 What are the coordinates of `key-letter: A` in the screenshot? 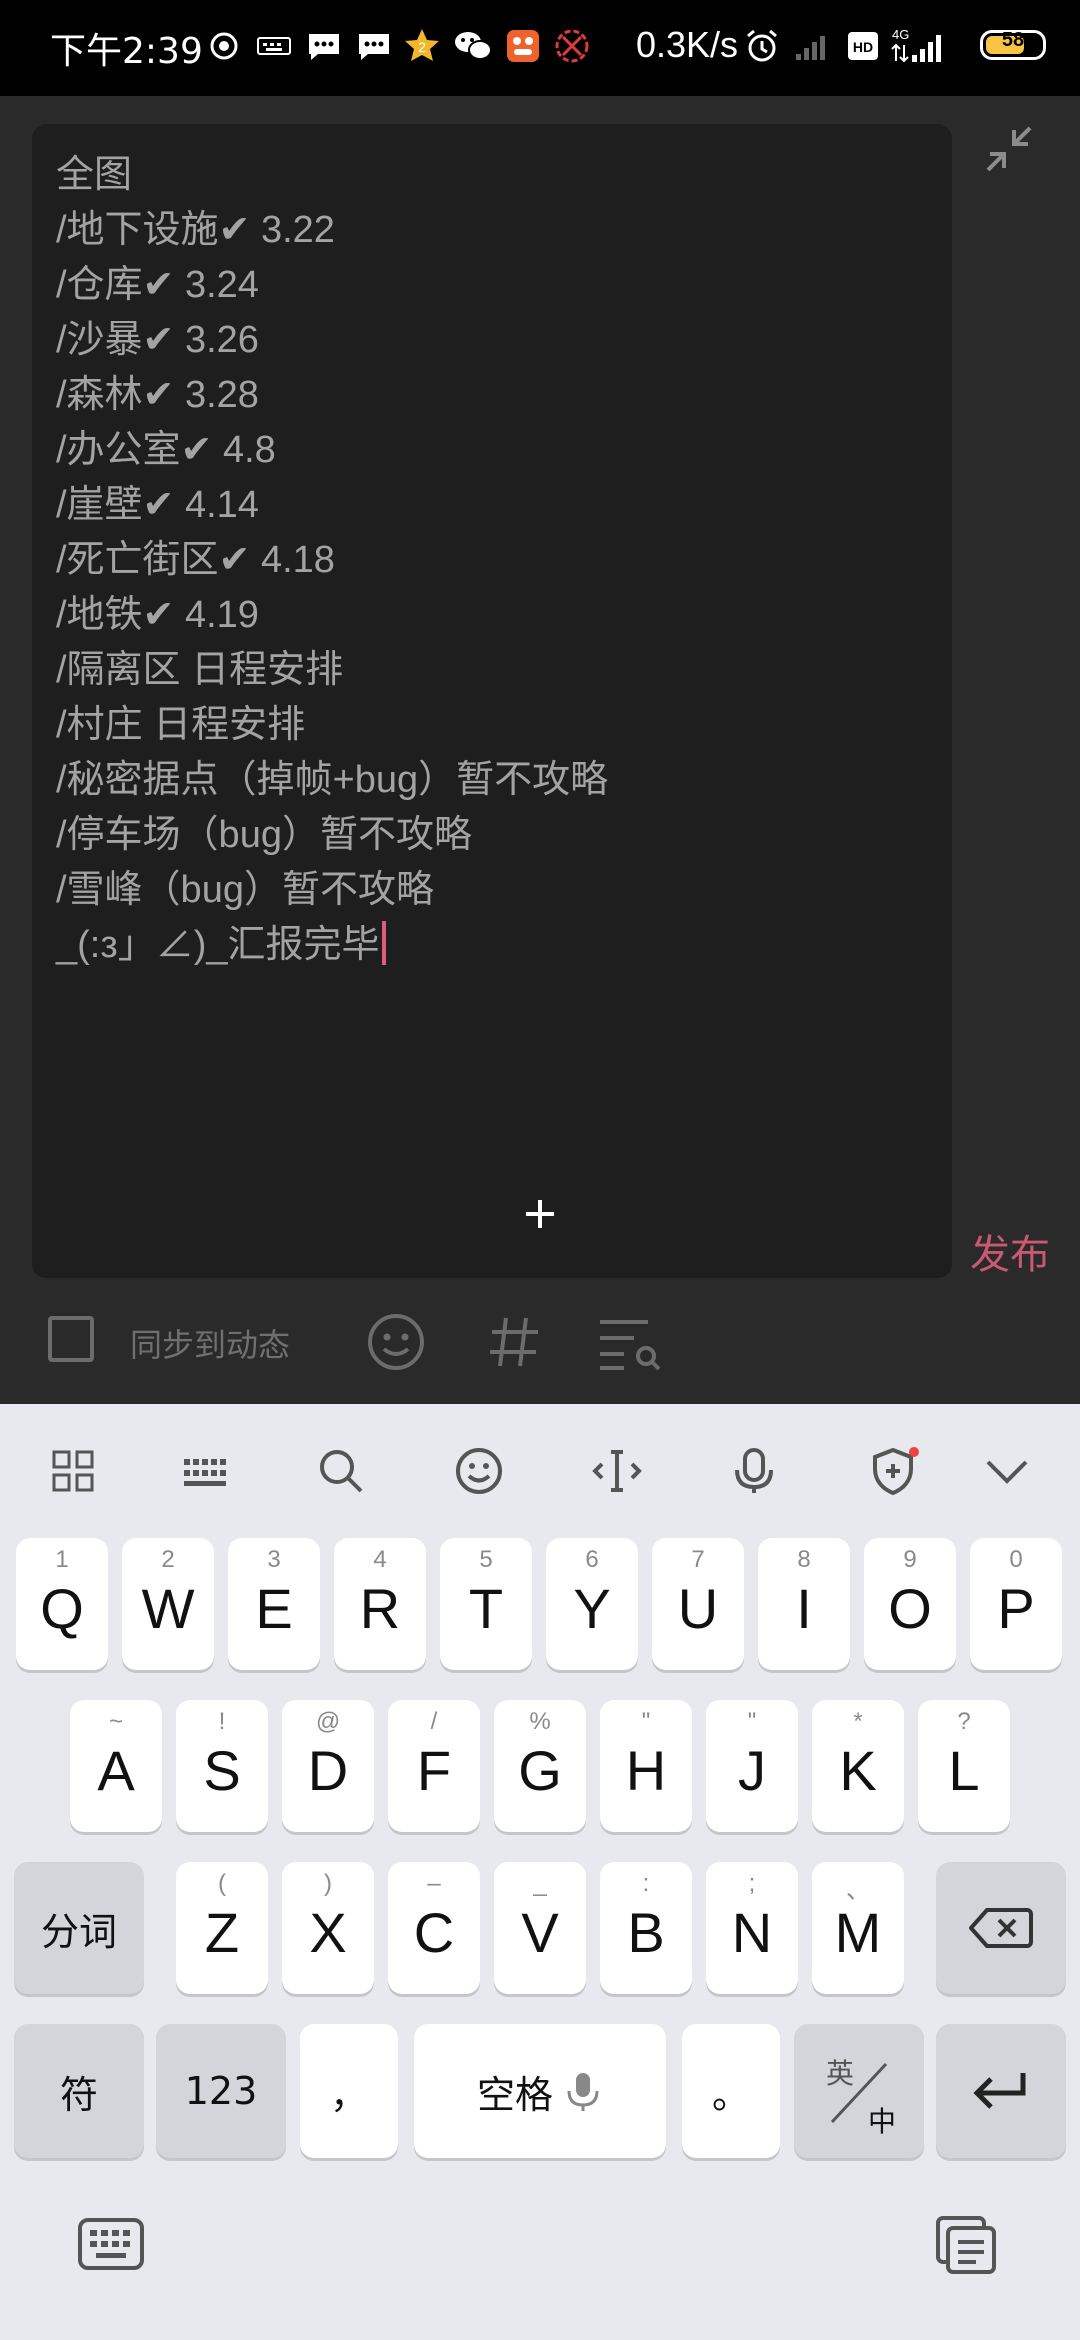 It's located at (116, 1770).